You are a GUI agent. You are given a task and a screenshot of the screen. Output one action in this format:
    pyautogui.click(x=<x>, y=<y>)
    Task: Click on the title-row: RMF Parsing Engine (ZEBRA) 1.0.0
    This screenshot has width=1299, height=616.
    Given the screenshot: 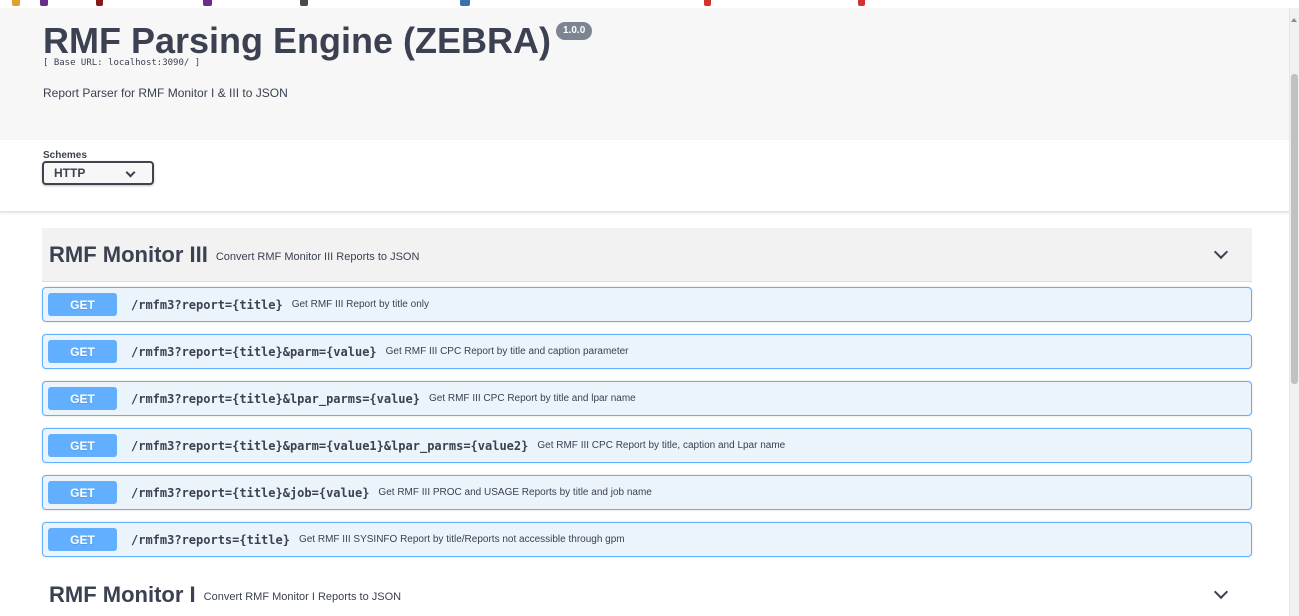 What is the action you would take?
    pyautogui.click(x=318, y=41)
    